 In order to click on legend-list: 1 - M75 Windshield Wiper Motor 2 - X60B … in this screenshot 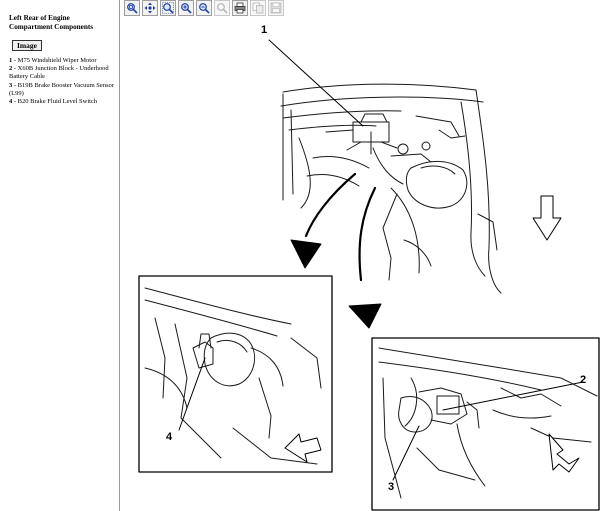, I will do `click(62, 81)`.